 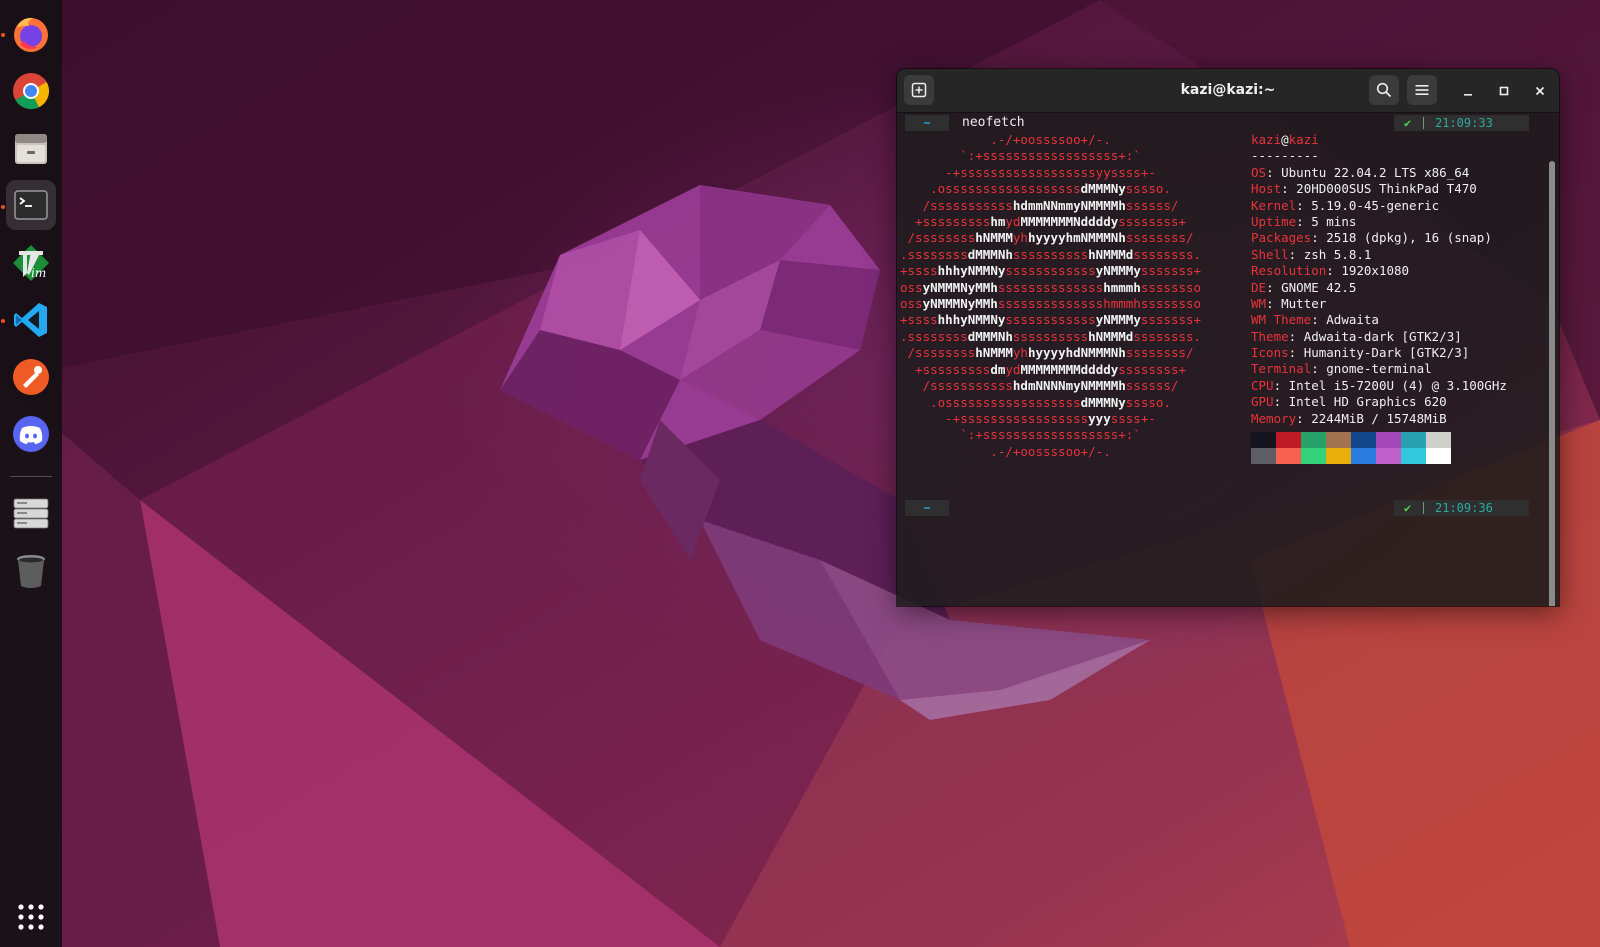 I want to click on info-row: Theme: Adwaita-dark [GTK2/3], so click(x=1379, y=337).